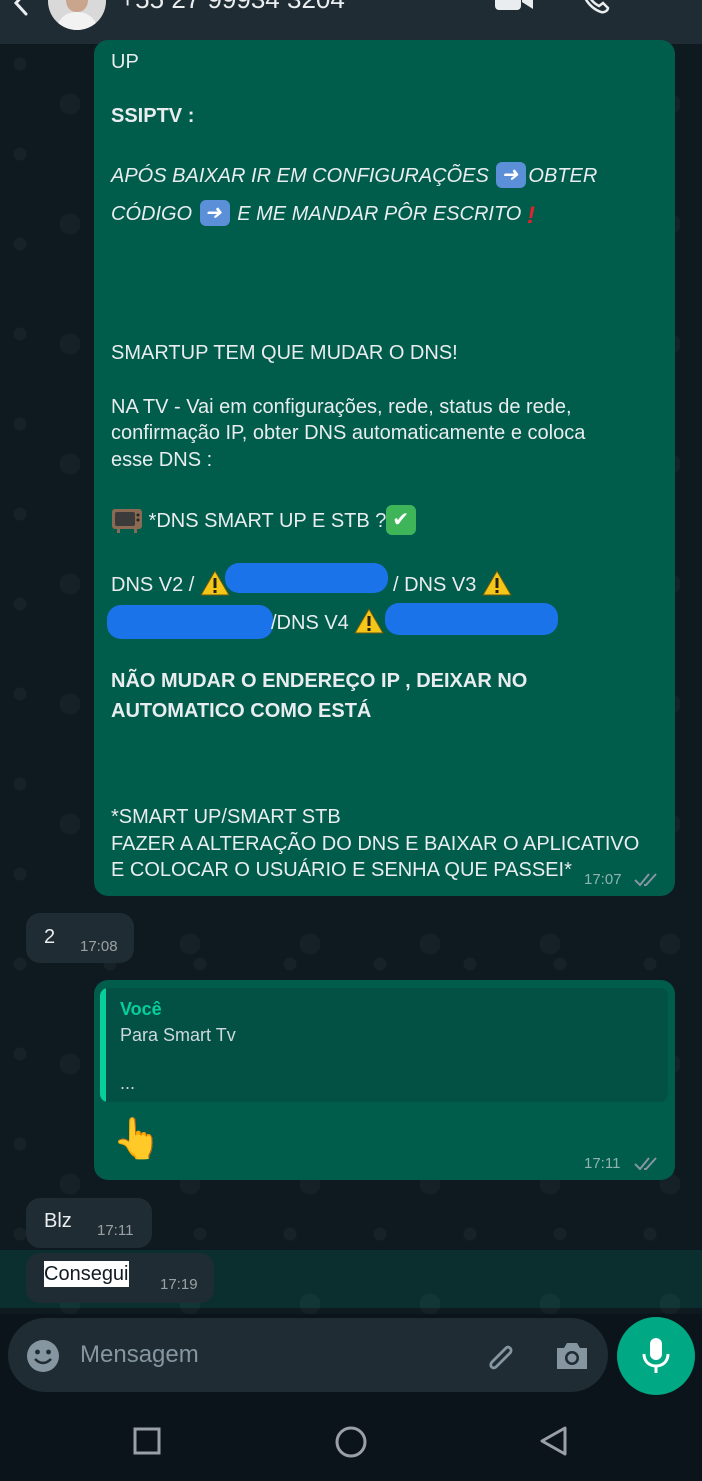 This screenshot has width=702, height=1481. I want to click on emoji-icon, so click(43, 1356).